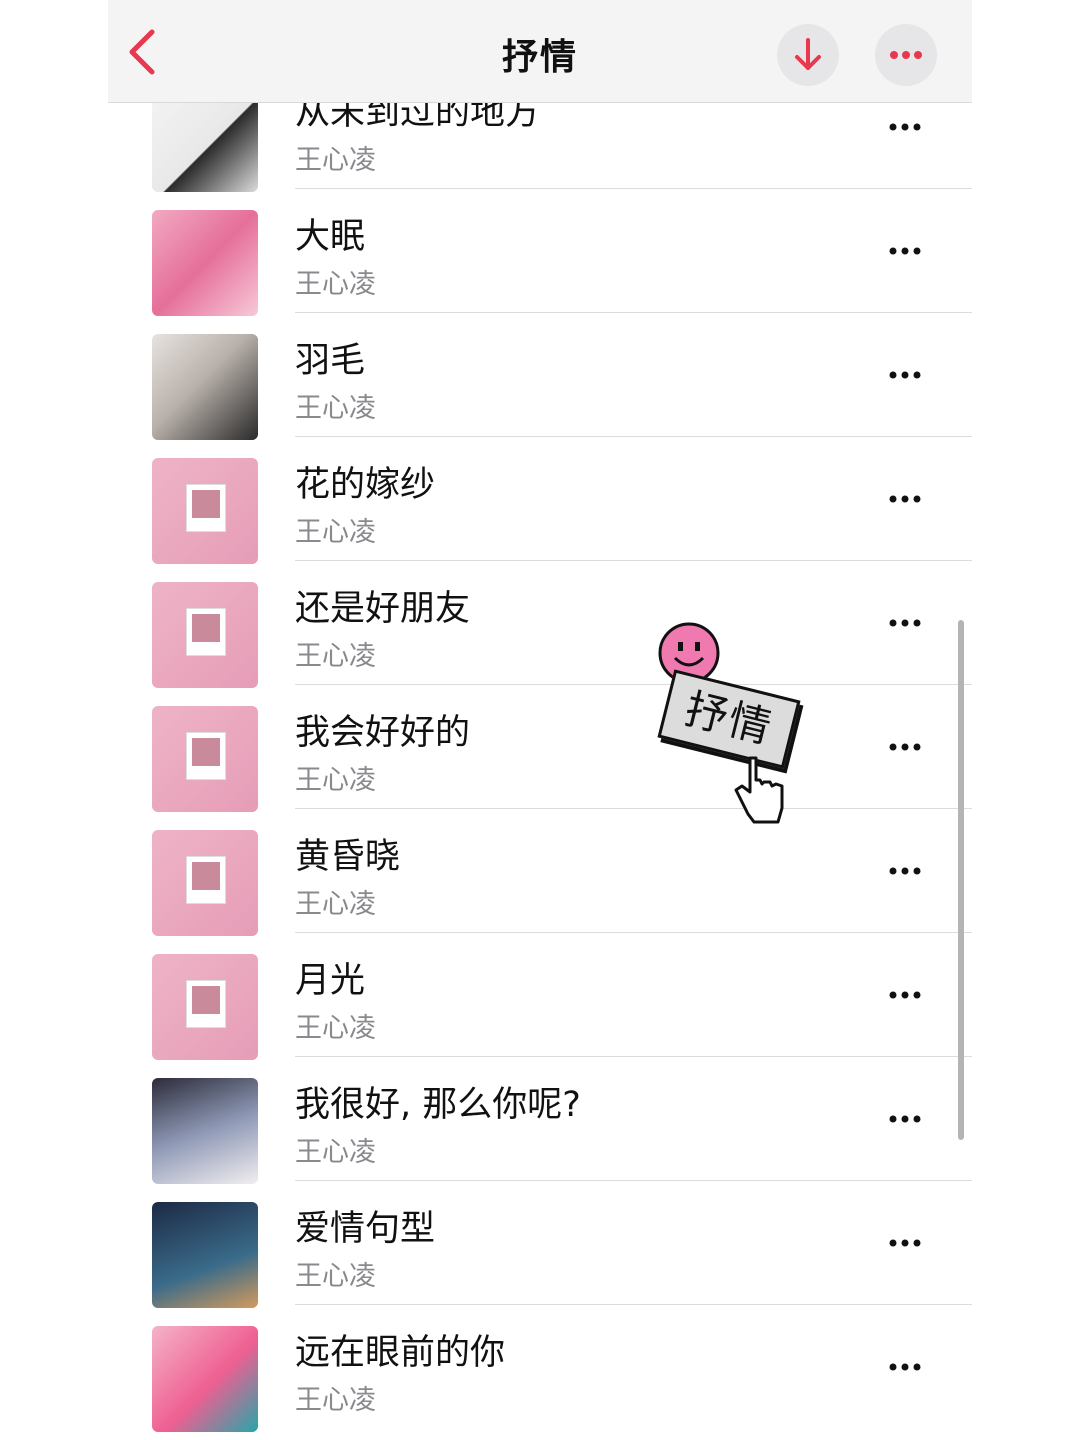  Describe the element at coordinates (365, 485) in the screenshot. I see `song-title: 花的嫁纱` at that location.